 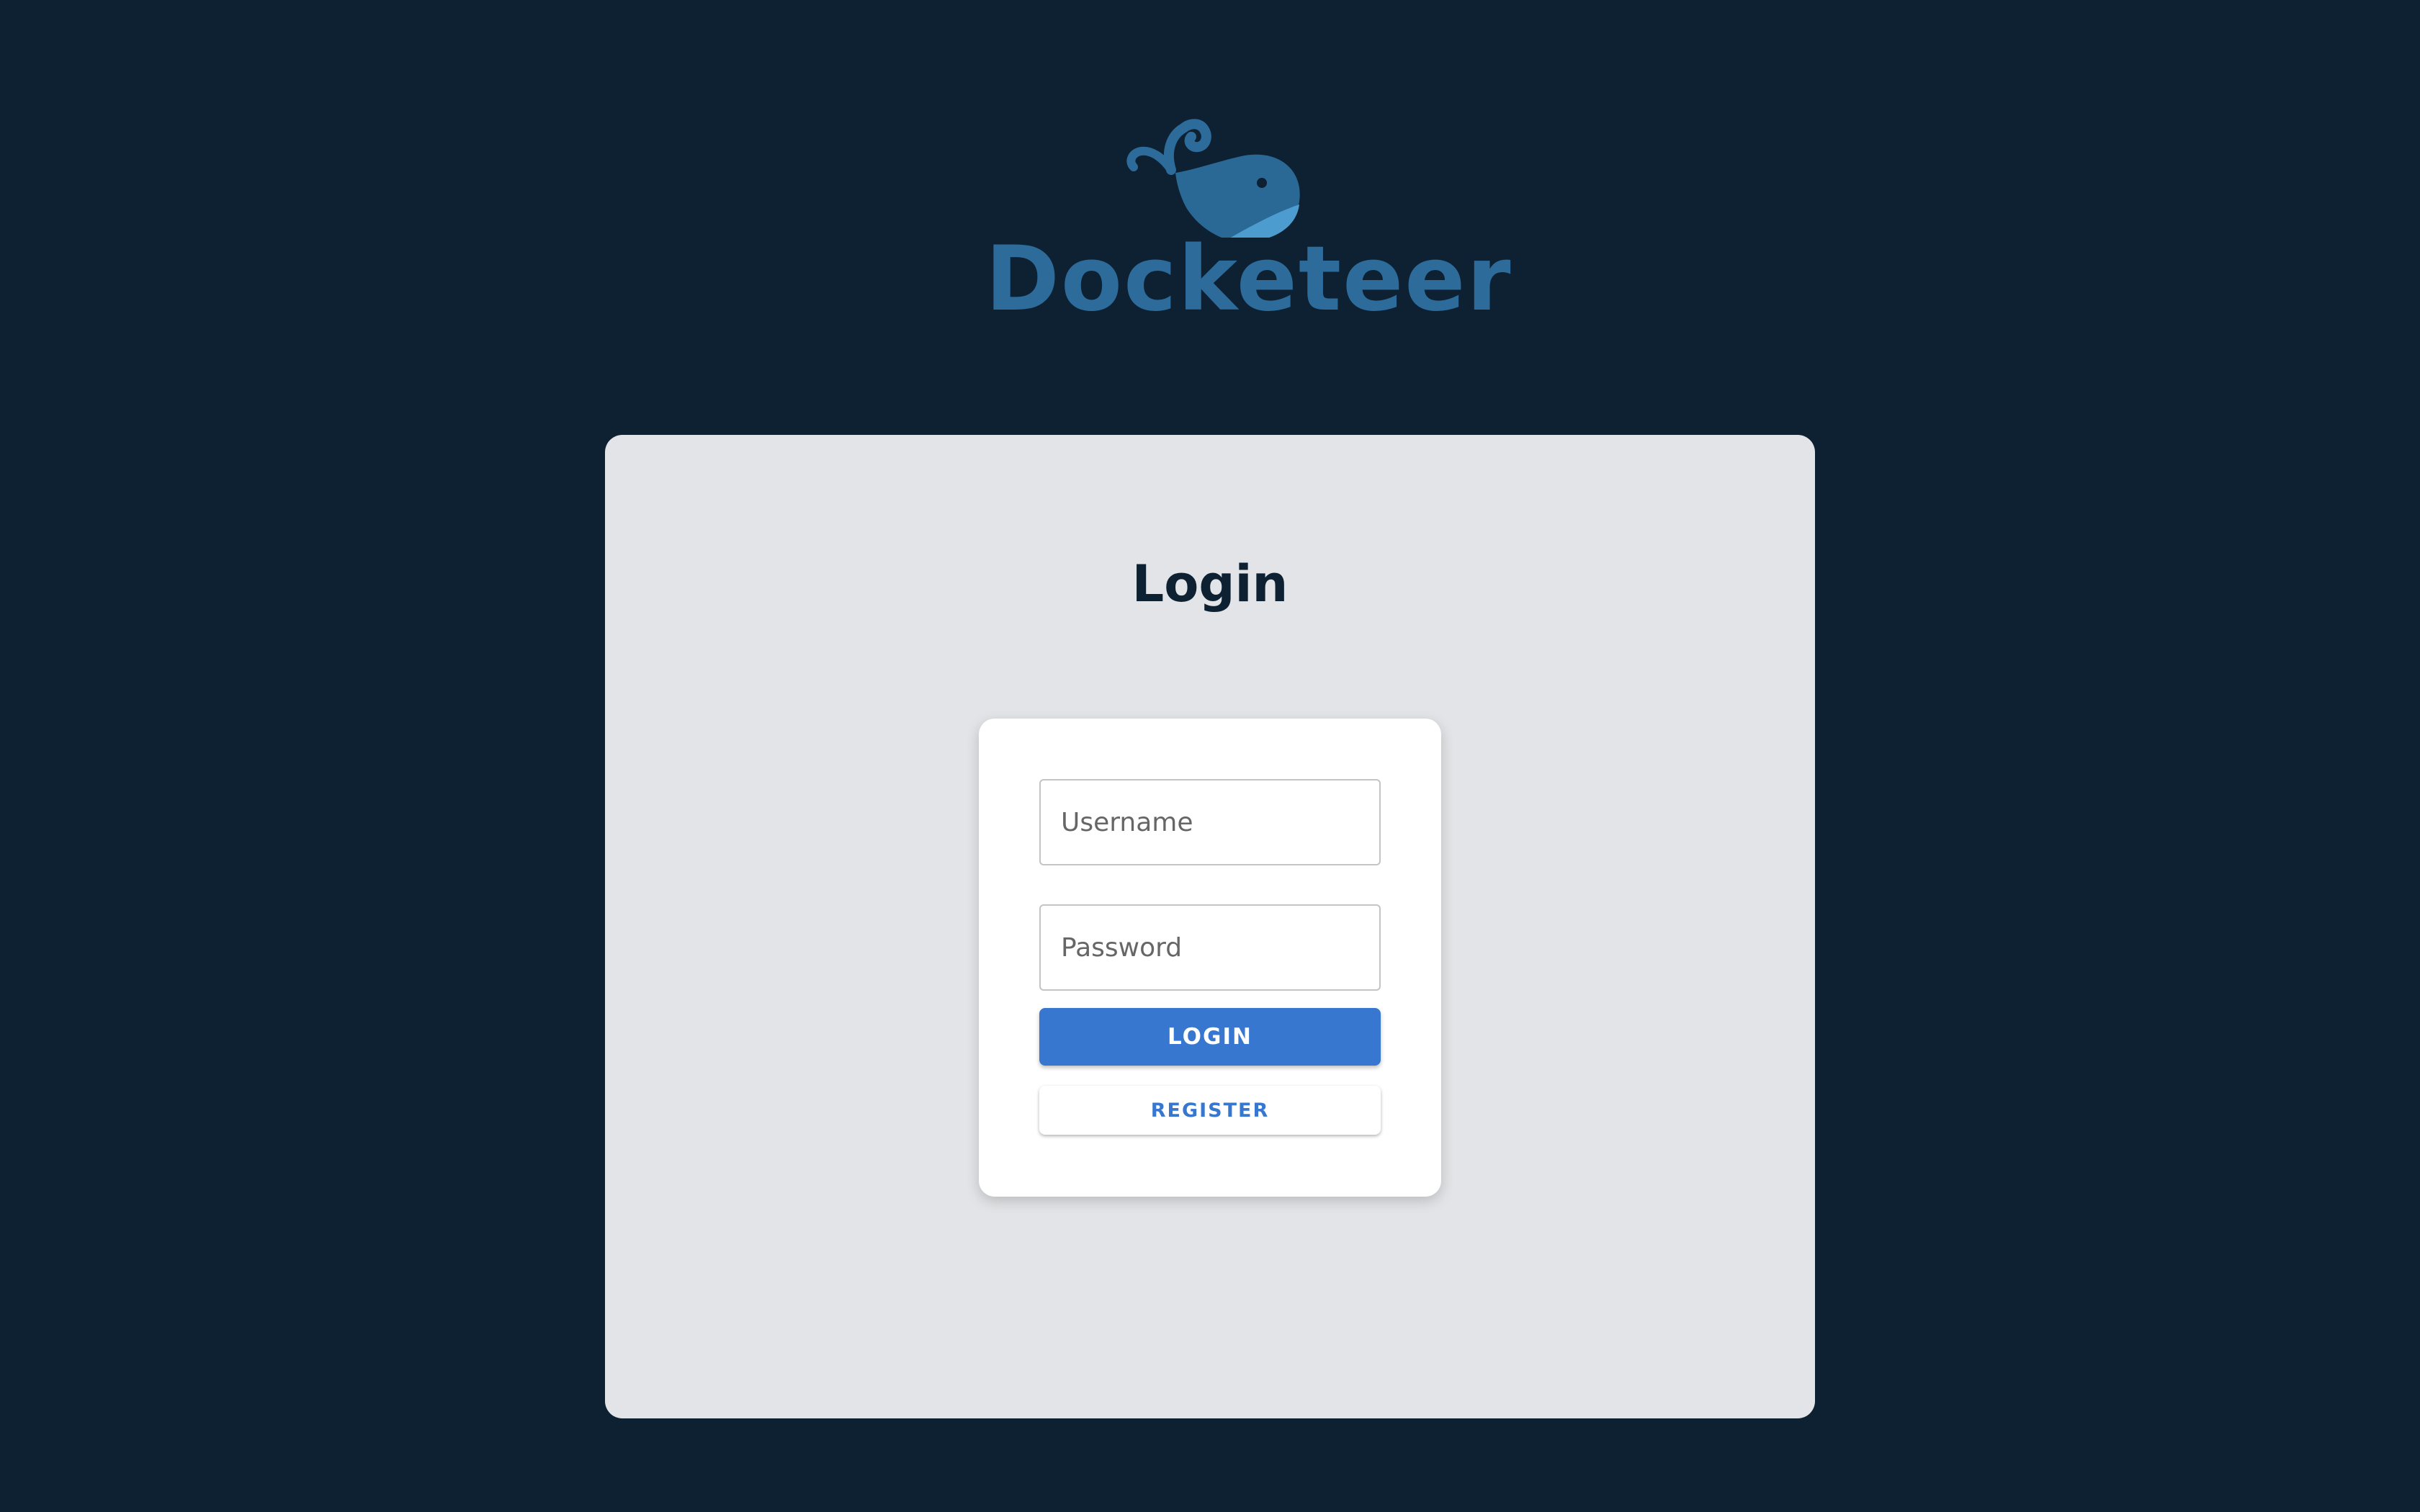 I want to click on password-input, so click(x=1210, y=947).